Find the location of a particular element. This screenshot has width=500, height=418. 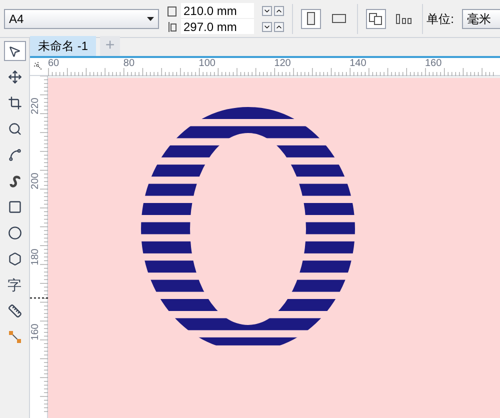

connector-icon is located at coordinates (15, 337).